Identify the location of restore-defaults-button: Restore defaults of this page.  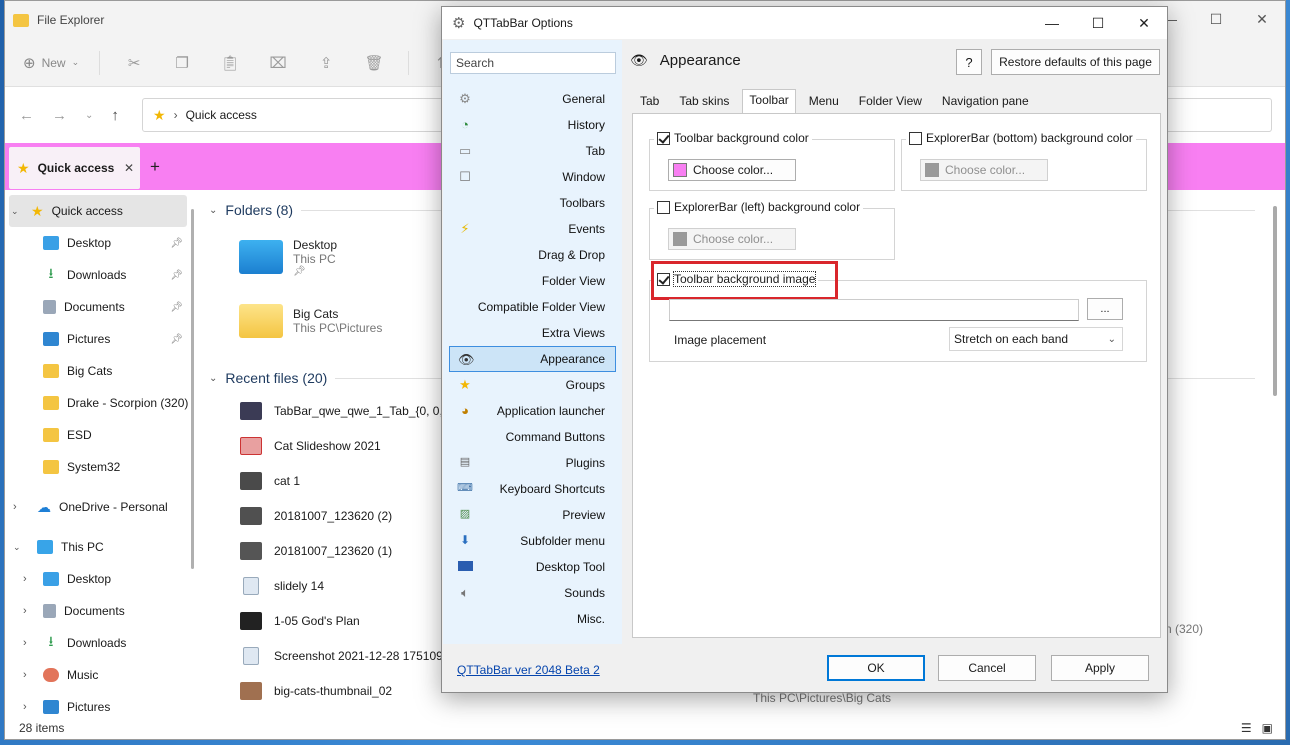
(1075, 62).